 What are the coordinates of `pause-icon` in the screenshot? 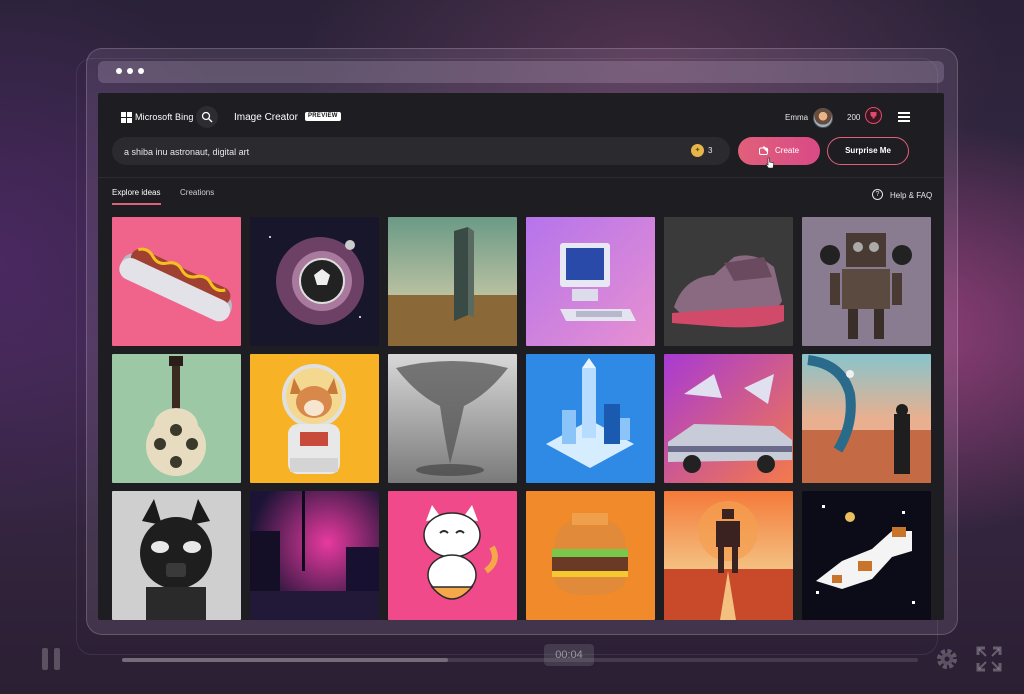 It's located at (52, 659).